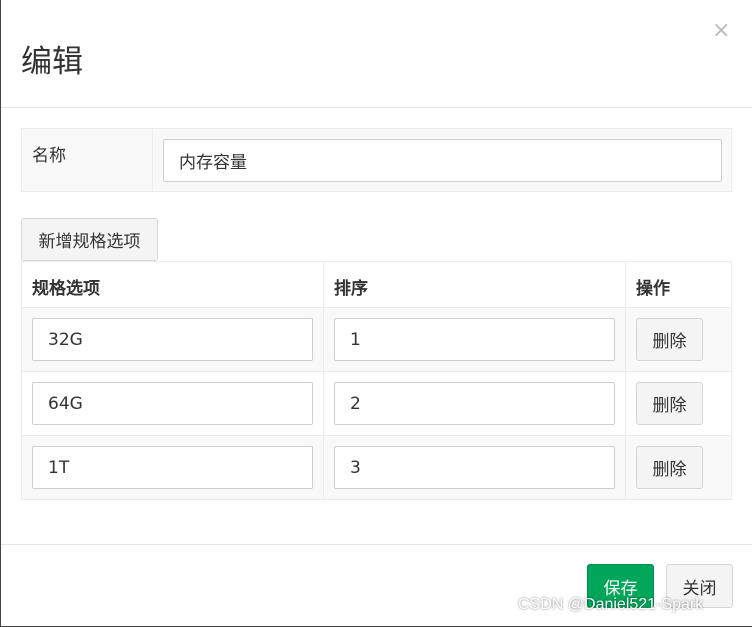  What do you see at coordinates (442, 160) in the screenshot?
I see `name-input` at bounding box center [442, 160].